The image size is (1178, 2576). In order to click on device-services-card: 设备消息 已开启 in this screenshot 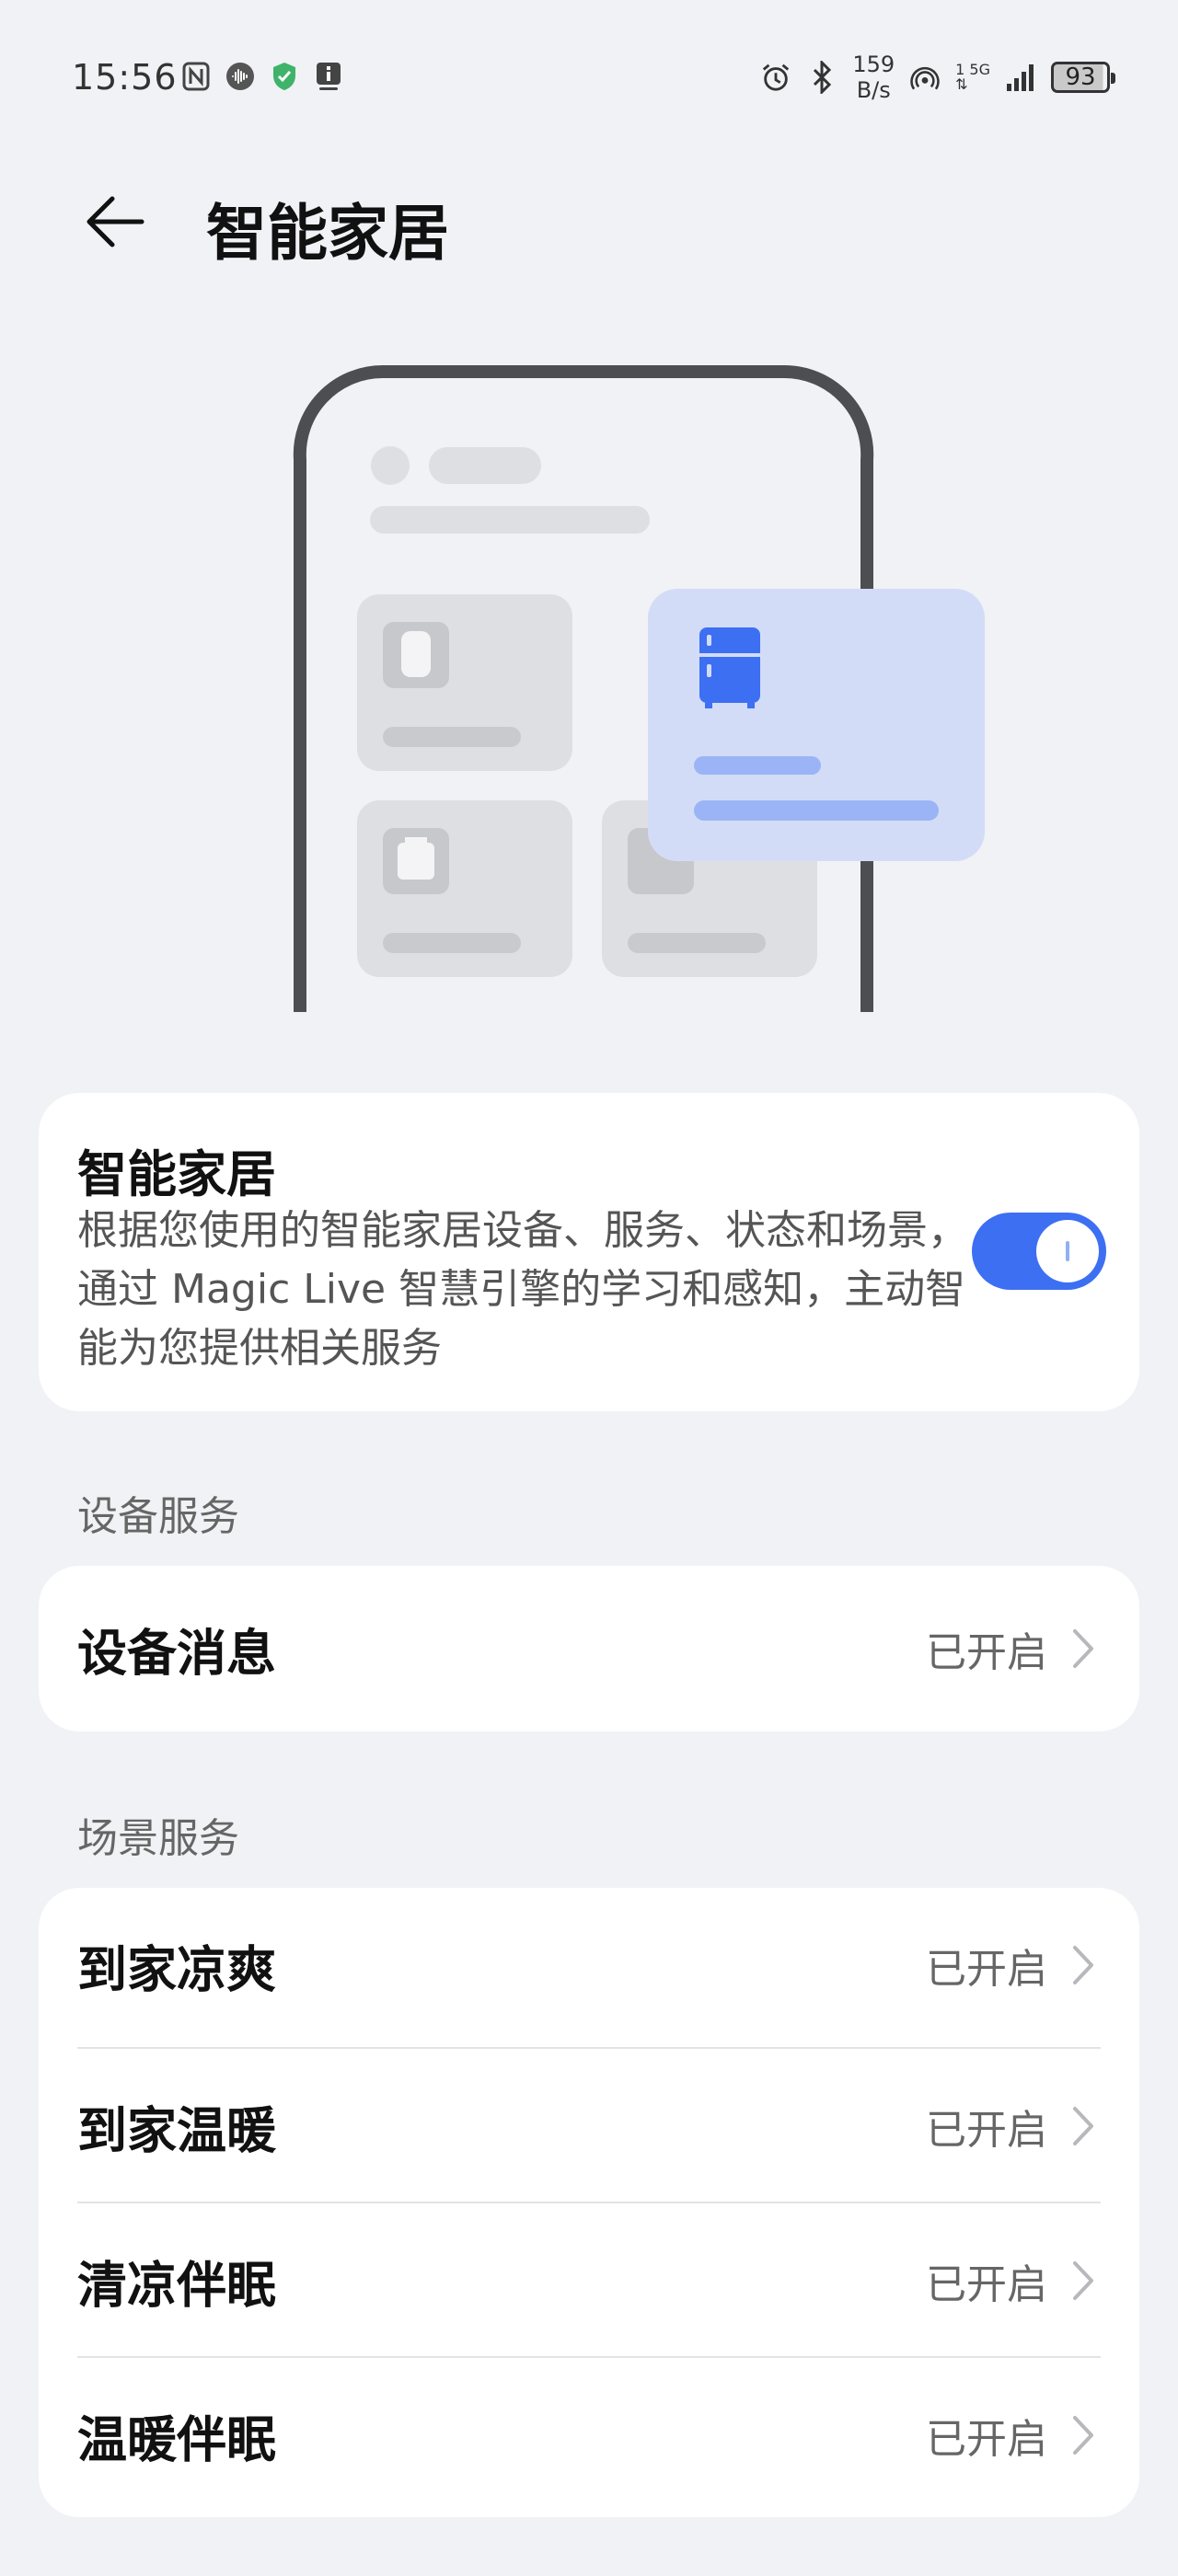, I will do `click(589, 1648)`.